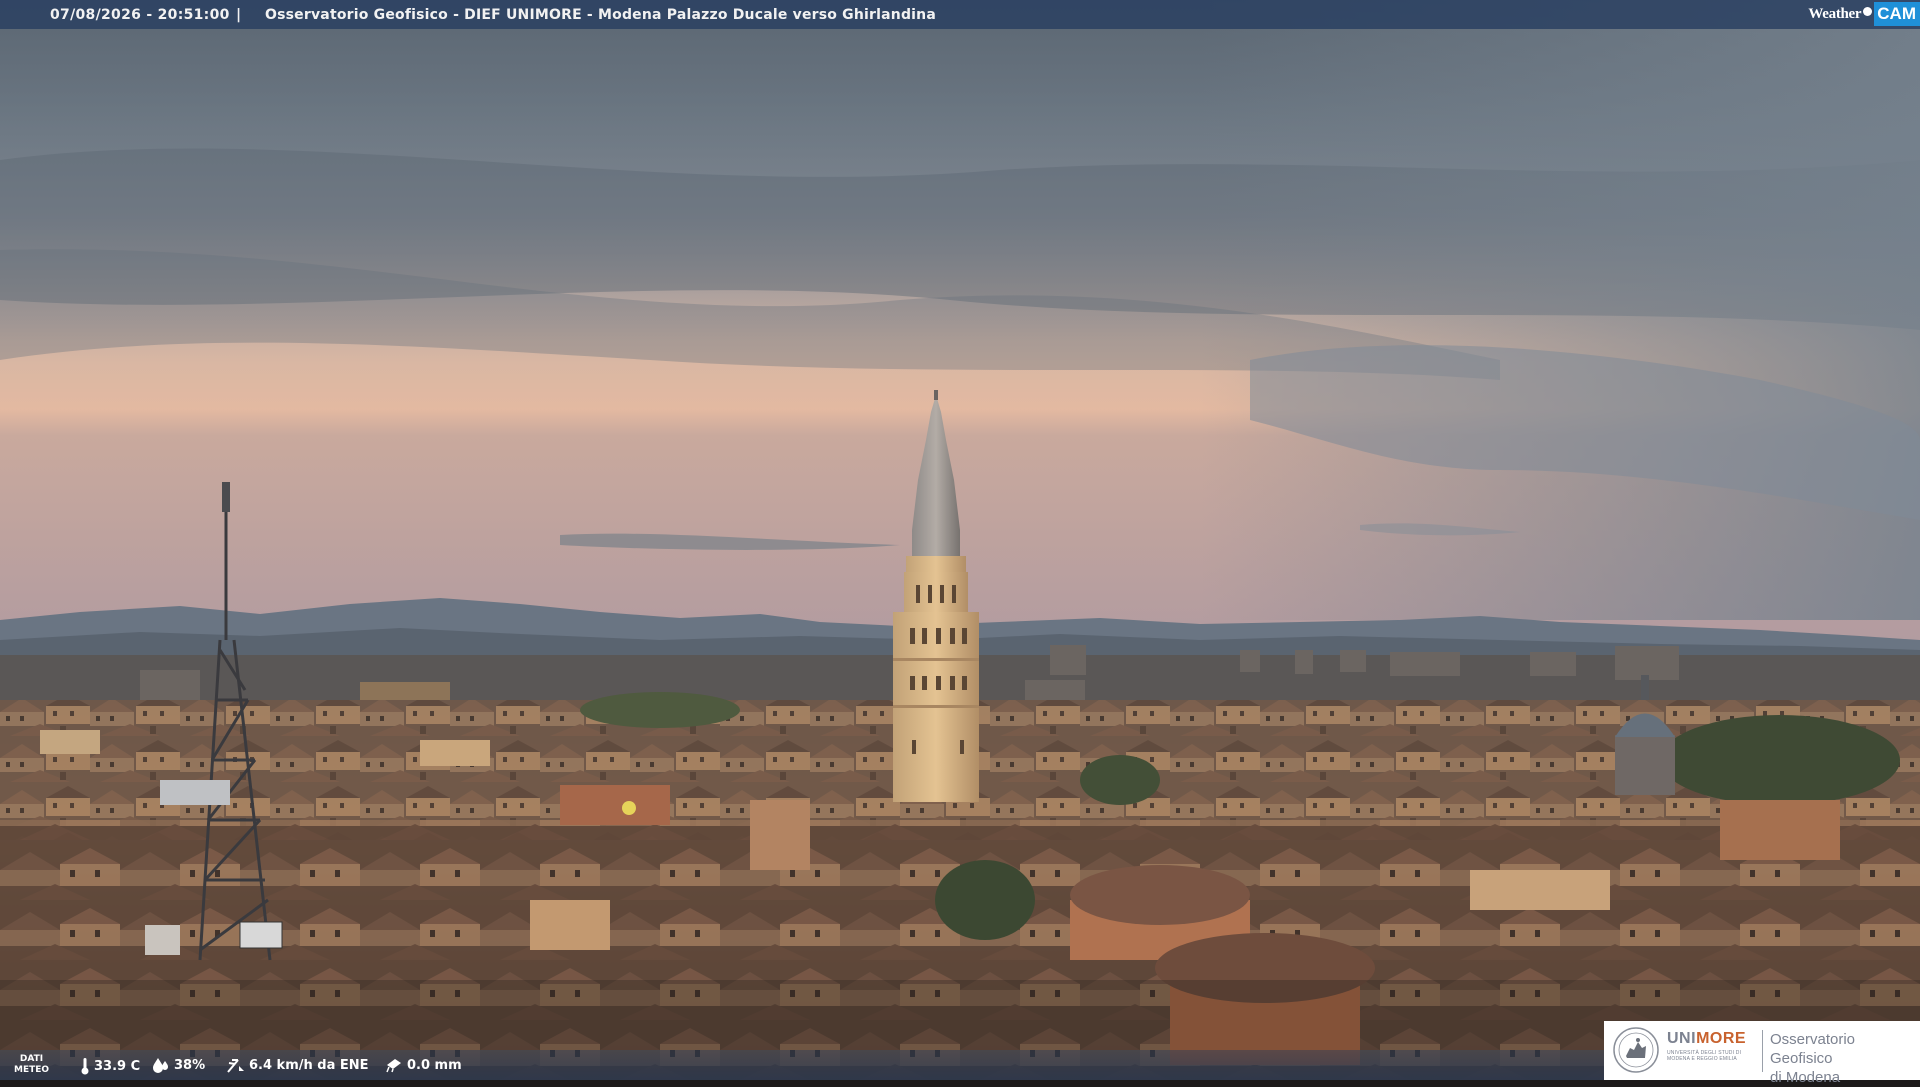  Describe the element at coordinates (1636, 1050) in the screenshot. I see `university-seal-icon` at that location.